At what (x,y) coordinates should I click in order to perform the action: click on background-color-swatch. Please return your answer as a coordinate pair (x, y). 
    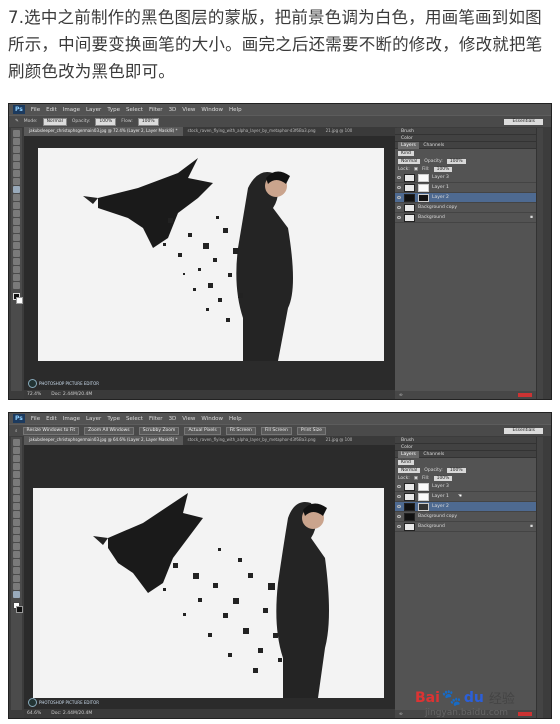
    Looking at the image, I should click on (19, 609).